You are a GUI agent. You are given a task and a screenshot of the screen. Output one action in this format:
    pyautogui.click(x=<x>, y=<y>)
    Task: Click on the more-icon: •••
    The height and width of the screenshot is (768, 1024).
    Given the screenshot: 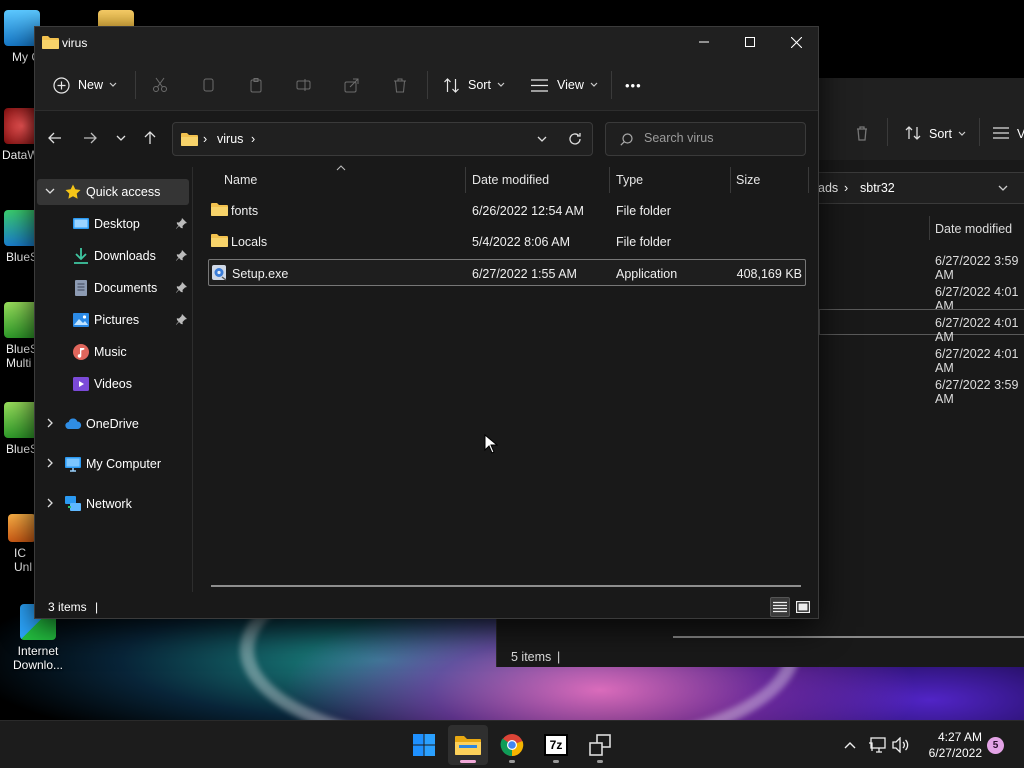 What is the action you would take?
    pyautogui.click(x=633, y=85)
    